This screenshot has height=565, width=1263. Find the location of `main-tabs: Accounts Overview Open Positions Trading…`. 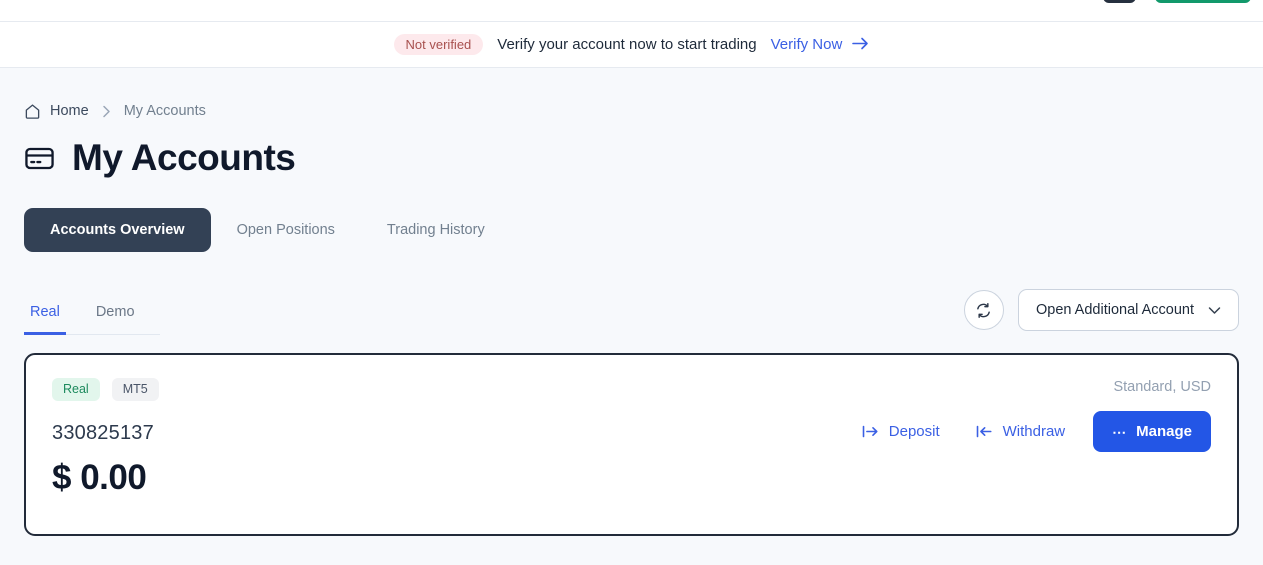

main-tabs: Accounts Overview Open Positions Trading… is located at coordinates (631, 230).